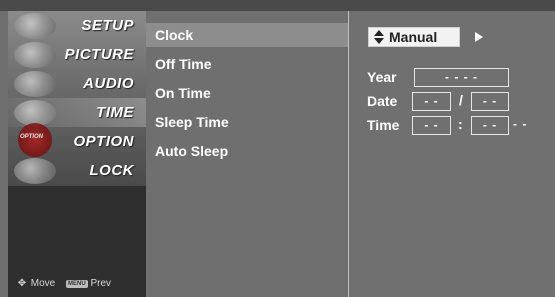 This screenshot has width=555, height=297. Describe the element at coordinates (431, 125) in the screenshot. I see `time-hour-field: - -` at that location.